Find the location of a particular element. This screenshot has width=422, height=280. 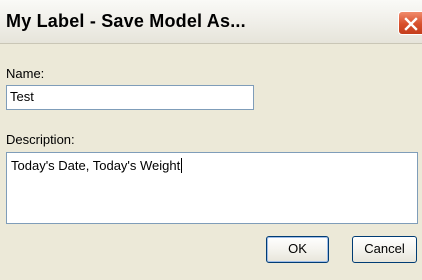

name-input: Test is located at coordinates (130, 97).